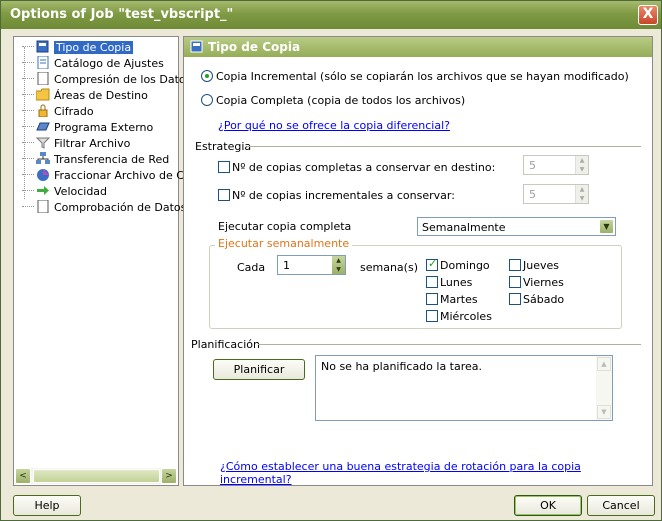 The image size is (662, 521). I want to click on tree-item-transferencia: Transferencia de Red, so click(95, 159).